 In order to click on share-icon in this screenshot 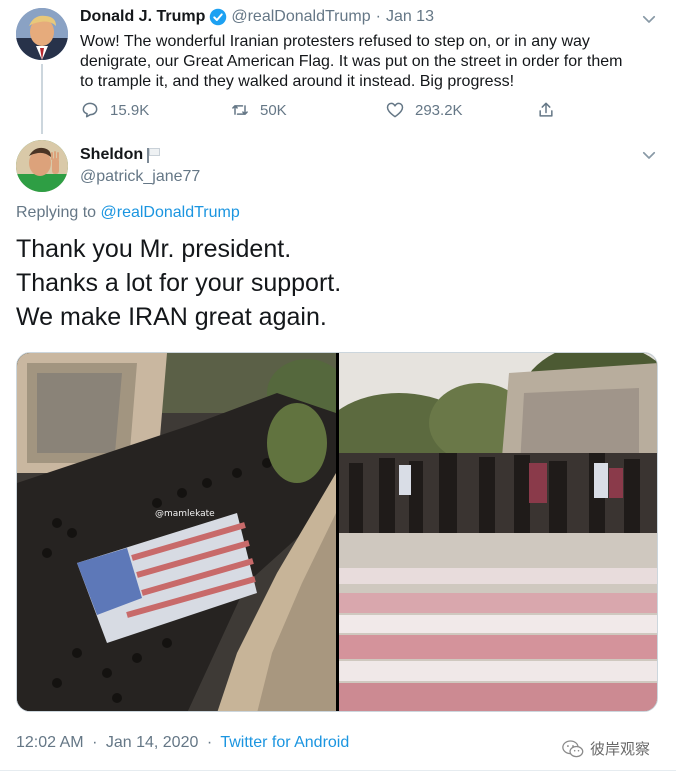, I will do `click(546, 109)`.